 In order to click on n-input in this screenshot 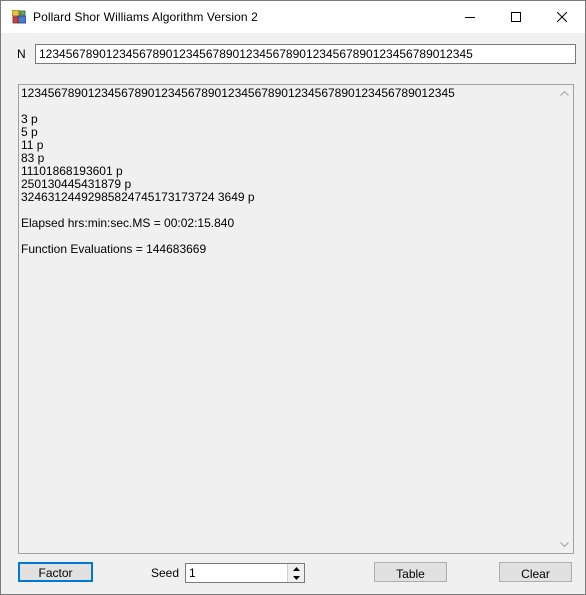, I will do `click(305, 54)`.